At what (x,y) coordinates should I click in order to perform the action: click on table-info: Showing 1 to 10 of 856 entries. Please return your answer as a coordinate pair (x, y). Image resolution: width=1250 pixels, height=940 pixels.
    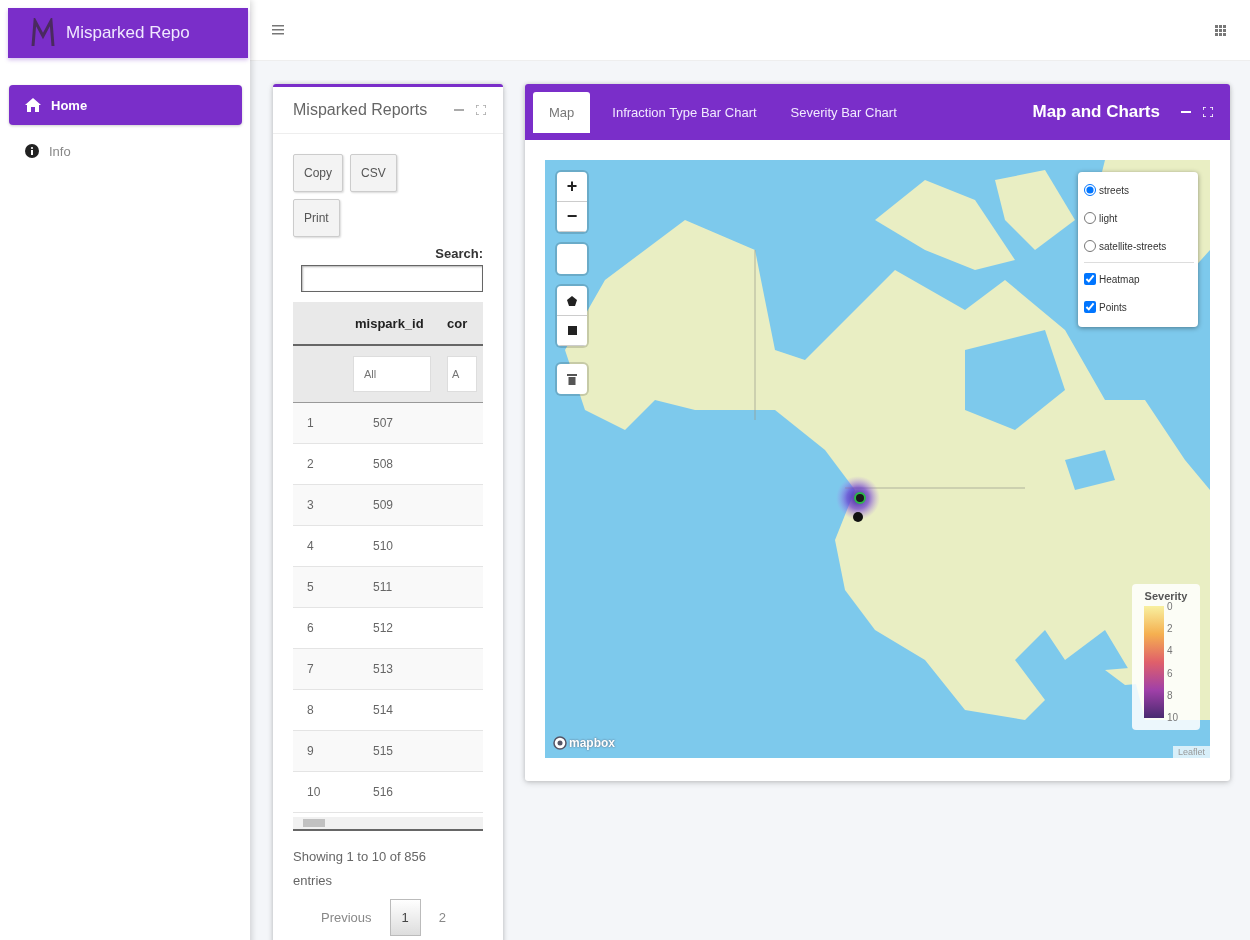
    Looking at the image, I should click on (360, 868).